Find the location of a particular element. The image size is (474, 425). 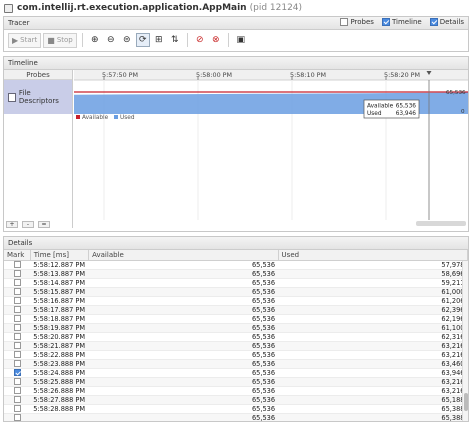

row-used: 62,196 is located at coordinates (373, 319).